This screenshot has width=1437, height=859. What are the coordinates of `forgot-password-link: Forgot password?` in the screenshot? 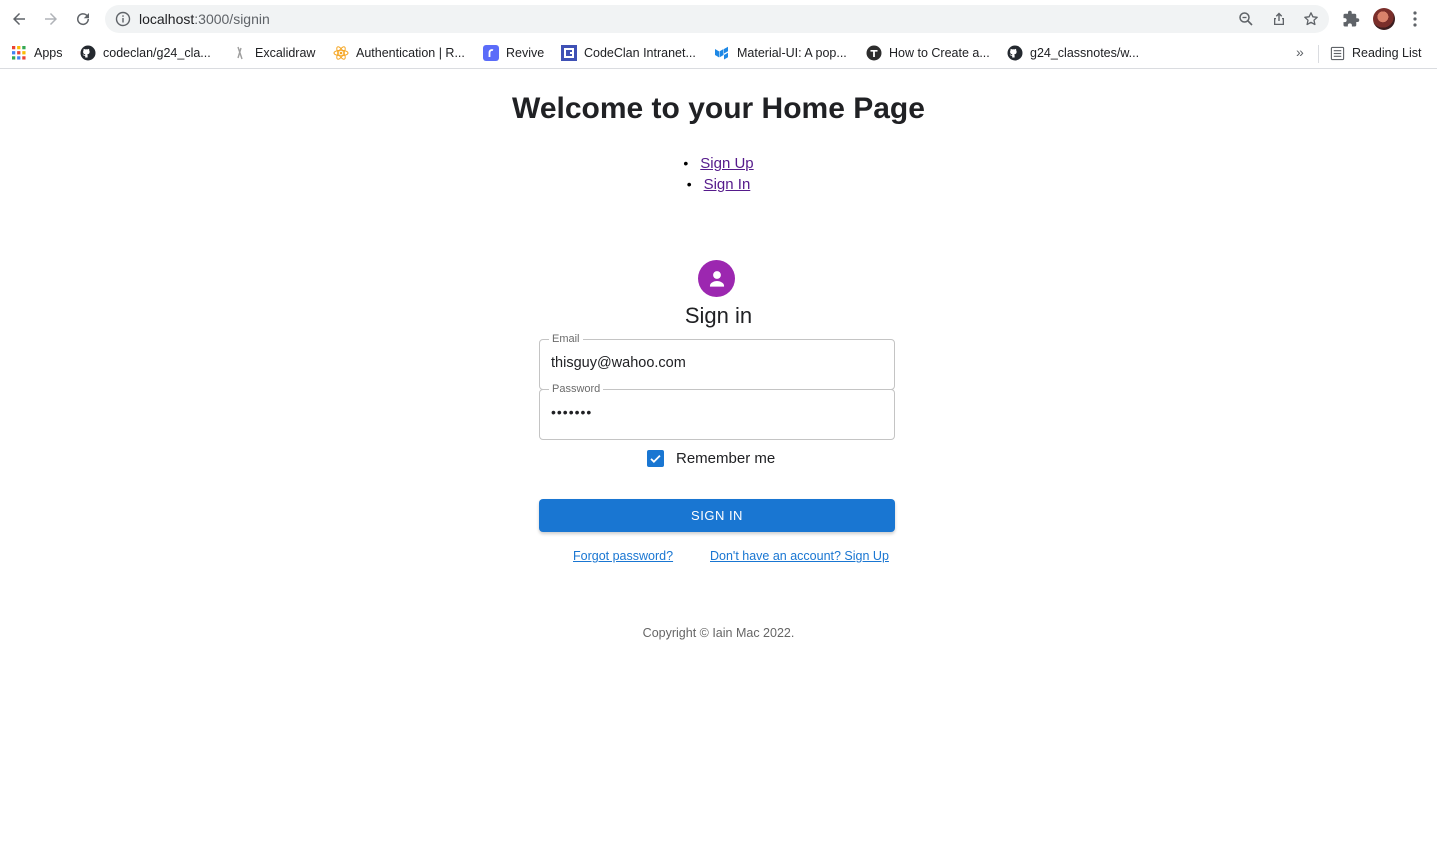 It's located at (623, 556).